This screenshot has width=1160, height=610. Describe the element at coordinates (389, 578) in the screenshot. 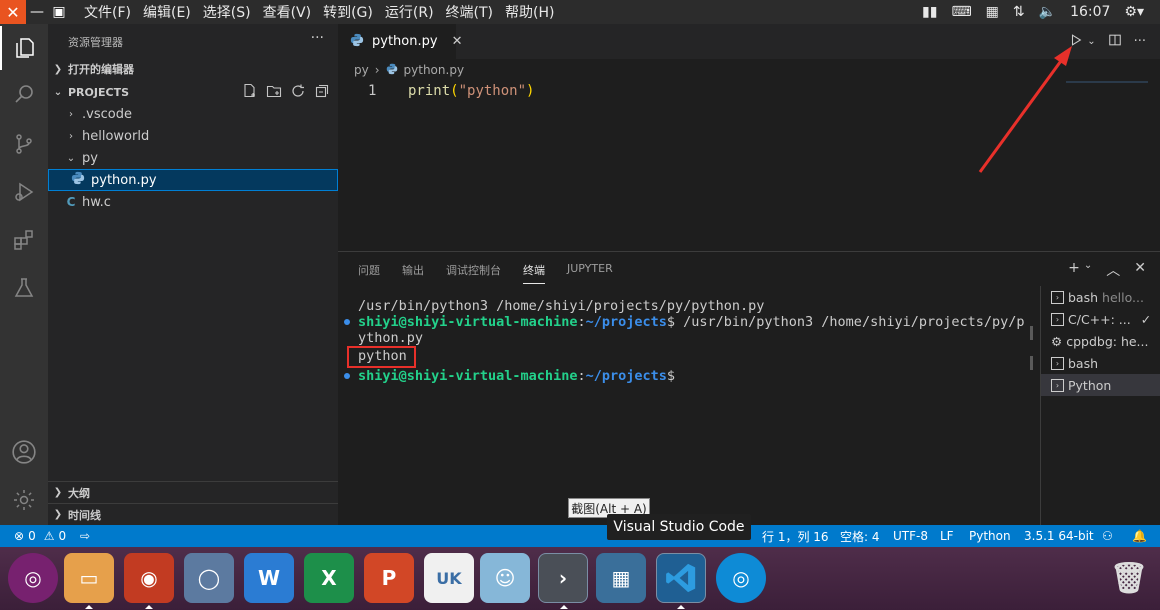

I see `wps-presentation-icon: P` at that location.